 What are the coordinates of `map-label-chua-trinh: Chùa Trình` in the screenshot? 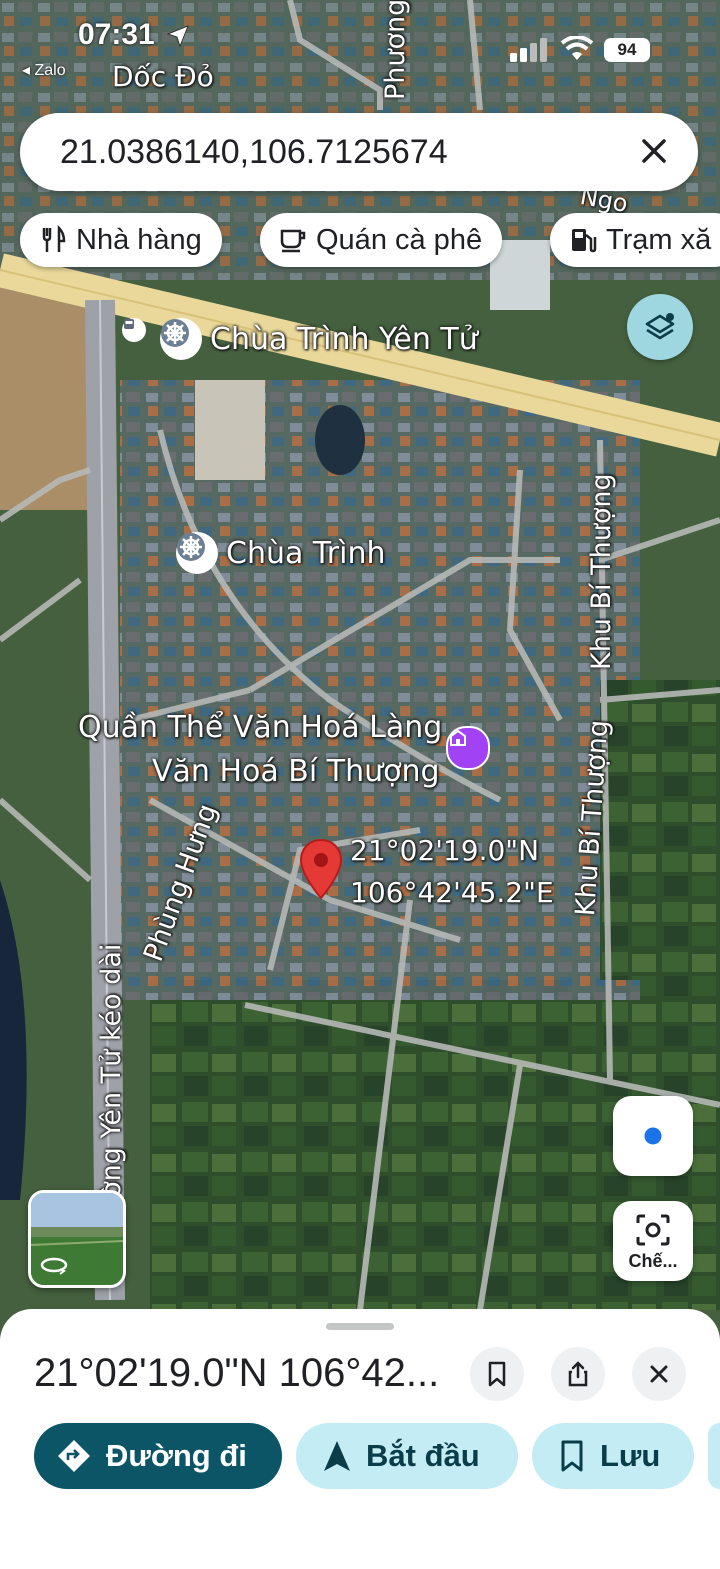 It's located at (306, 553).